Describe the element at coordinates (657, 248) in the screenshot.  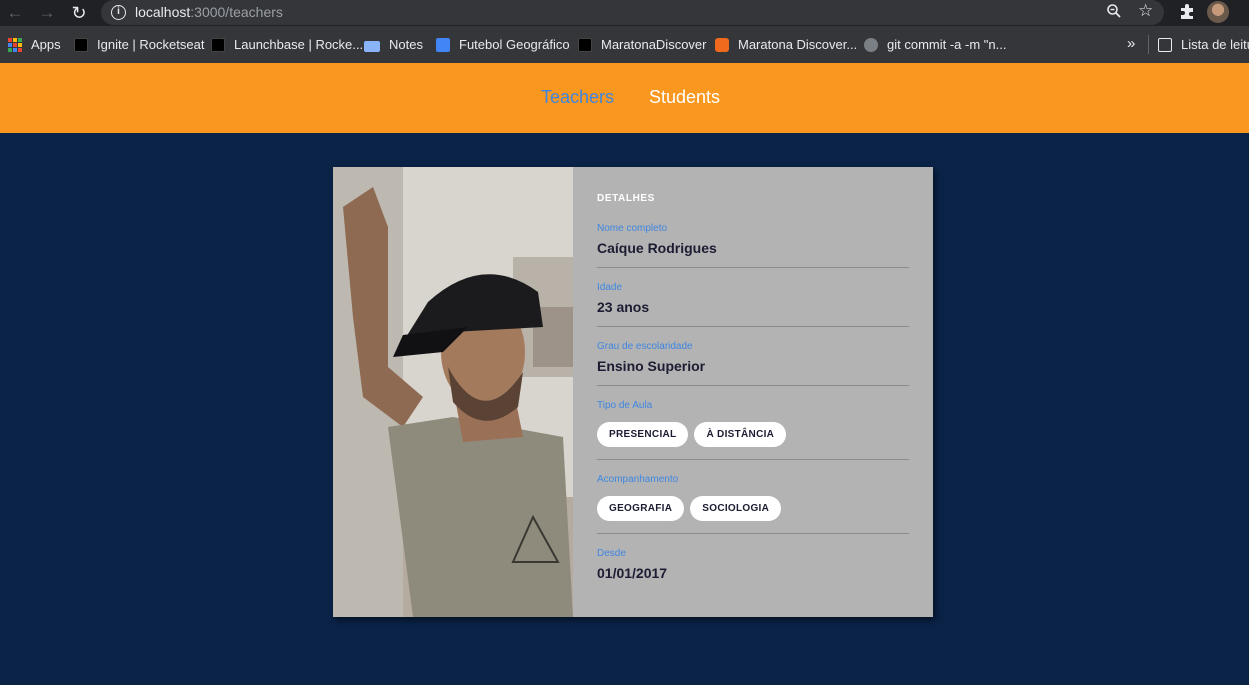
I see `full-name-value: Caíque Rodrigues` at that location.